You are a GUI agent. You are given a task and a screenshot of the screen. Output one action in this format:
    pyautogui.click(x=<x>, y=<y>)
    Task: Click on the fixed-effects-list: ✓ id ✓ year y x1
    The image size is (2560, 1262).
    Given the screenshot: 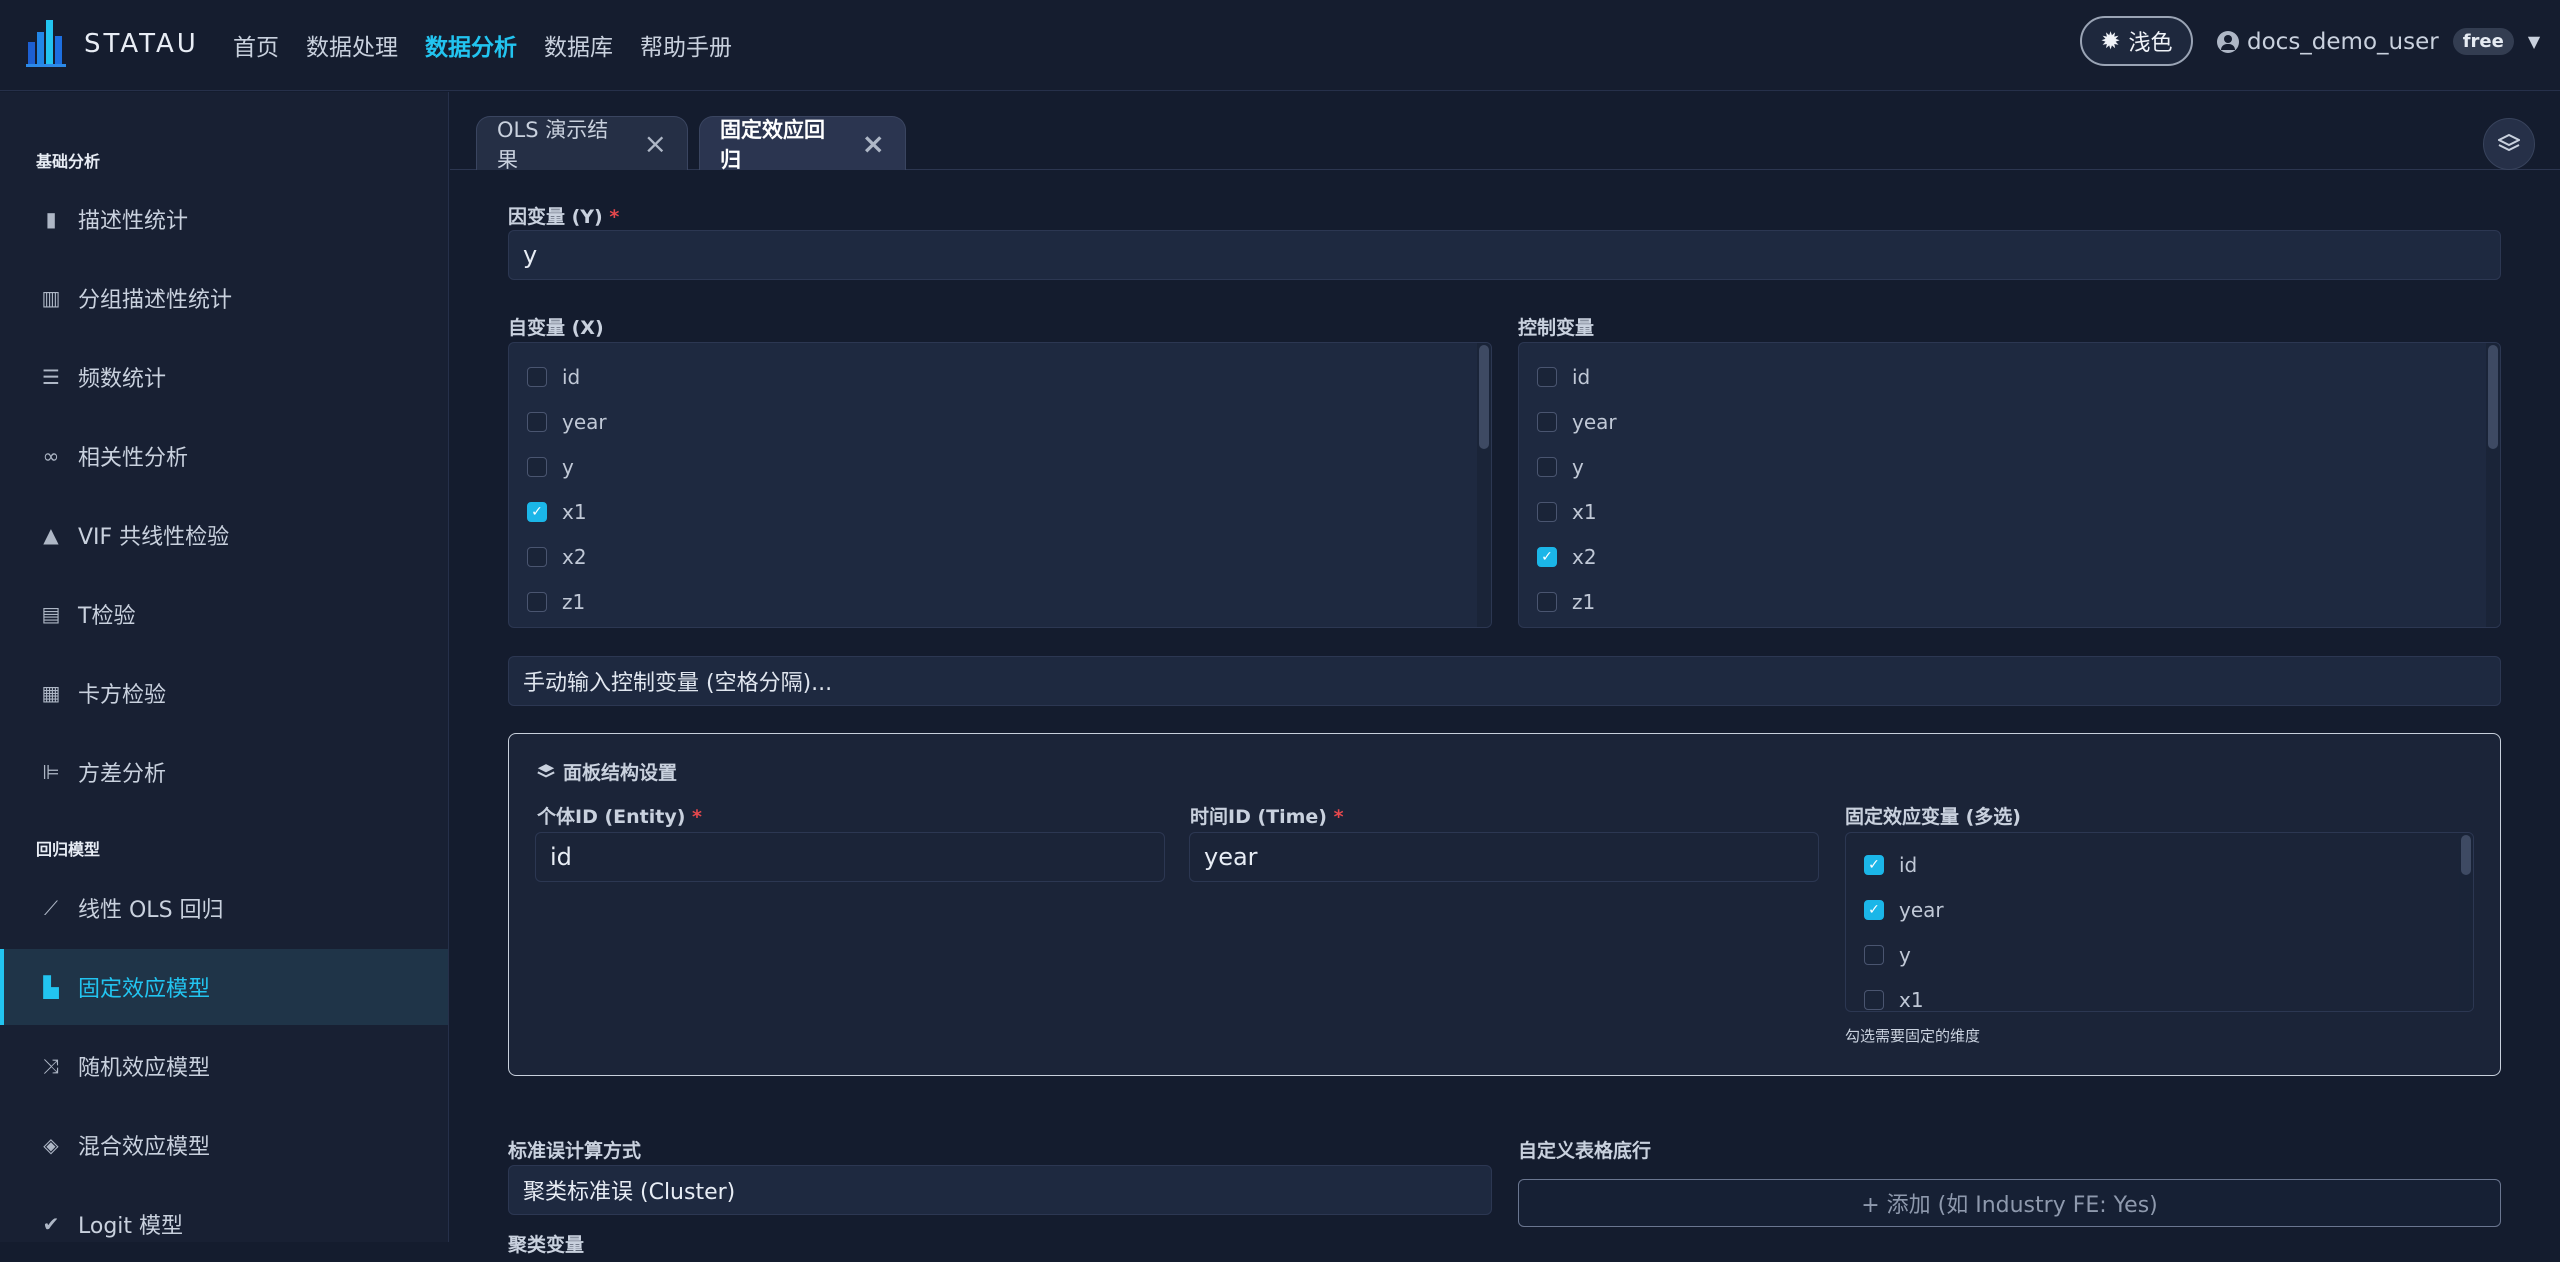 What is the action you would take?
    pyautogui.click(x=2159, y=922)
    